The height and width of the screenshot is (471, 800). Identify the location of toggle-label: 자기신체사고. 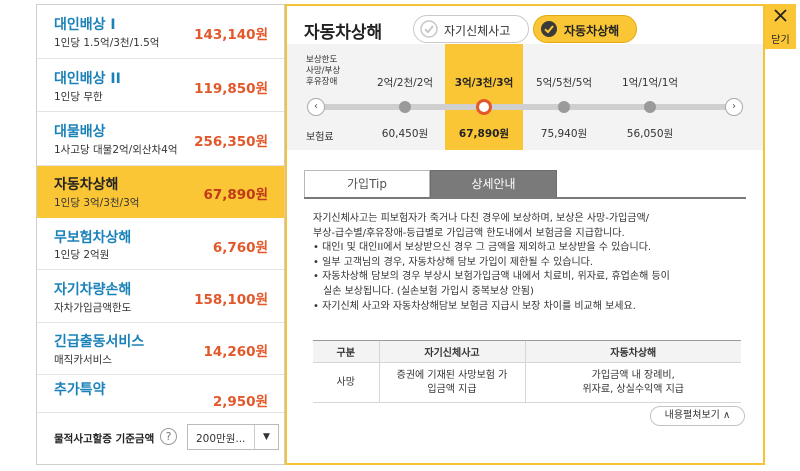
(477, 31).